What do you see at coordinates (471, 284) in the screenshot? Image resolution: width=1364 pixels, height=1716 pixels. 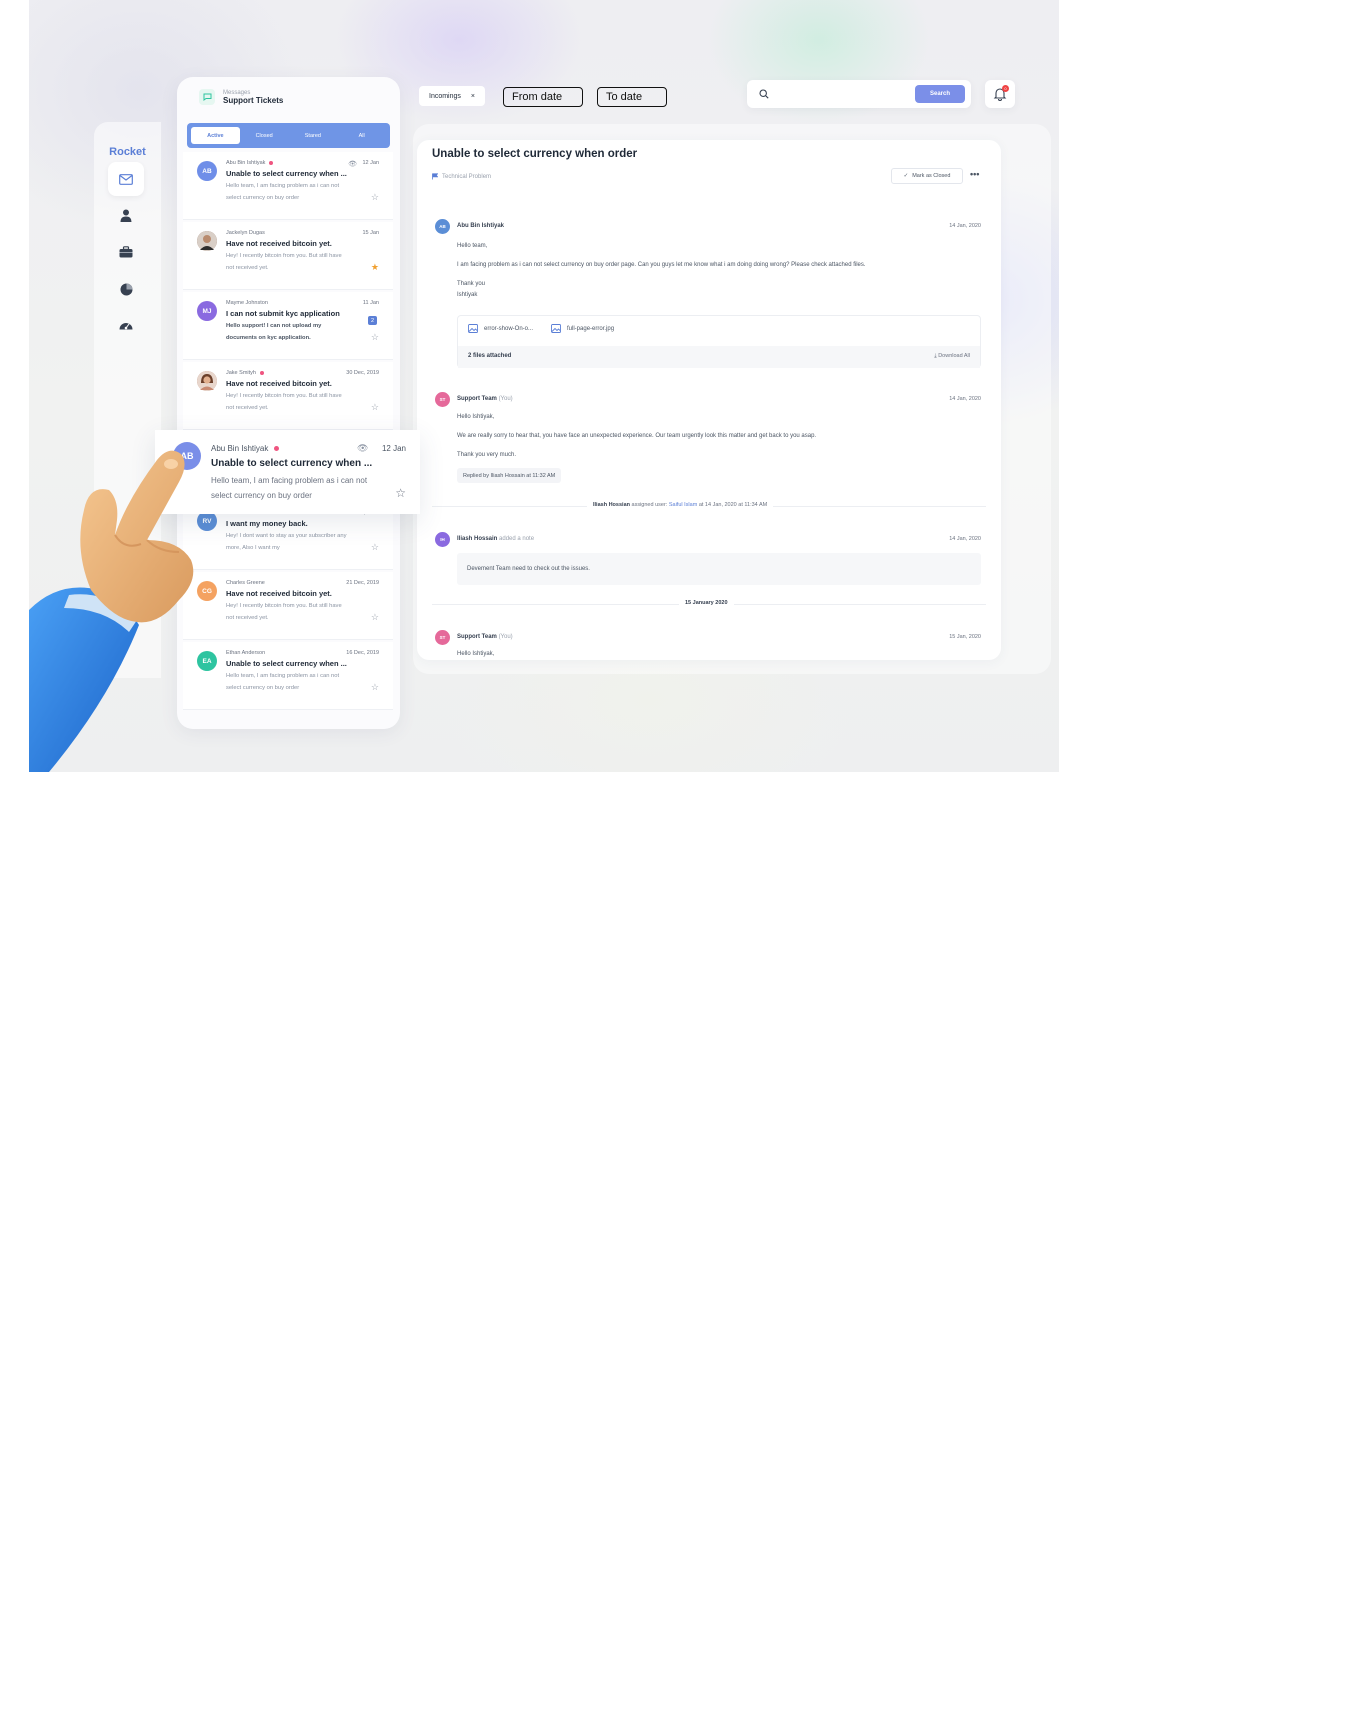 I see `message-text: Thank you` at bounding box center [471, 284].